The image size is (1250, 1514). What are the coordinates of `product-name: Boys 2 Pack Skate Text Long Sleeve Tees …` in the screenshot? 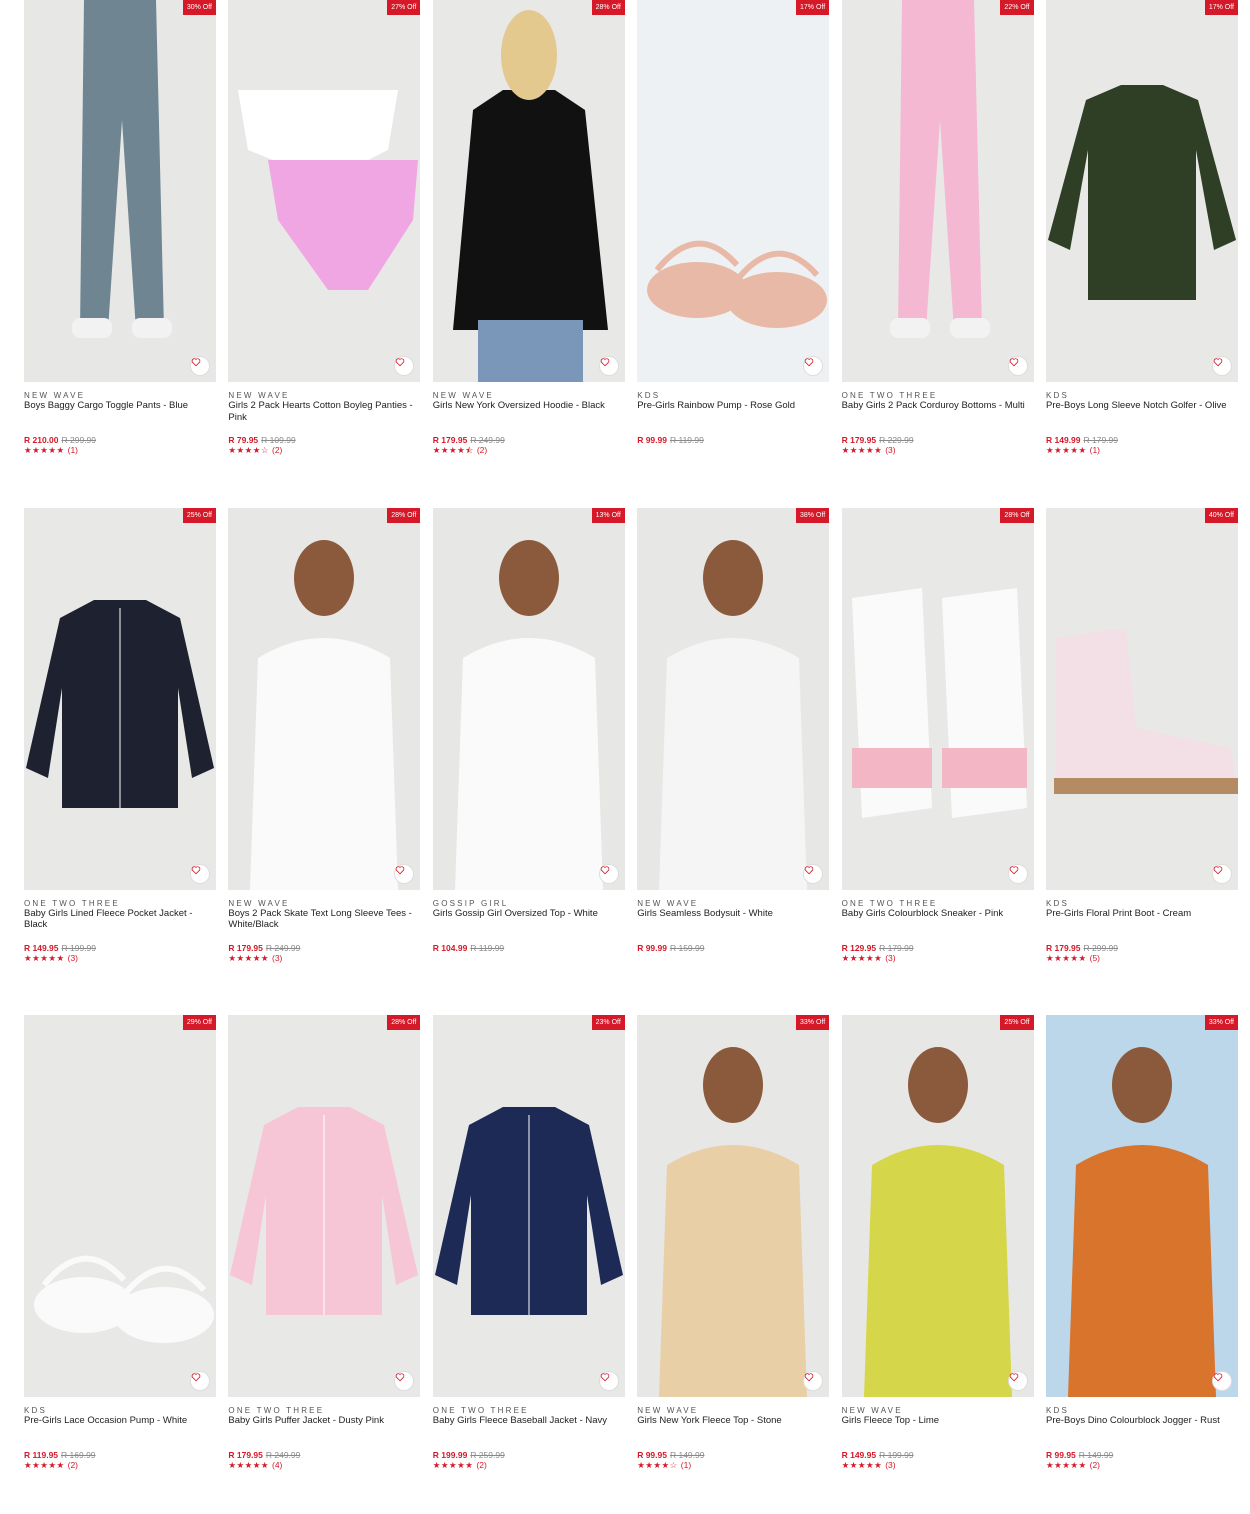 It's located at (324, 919).